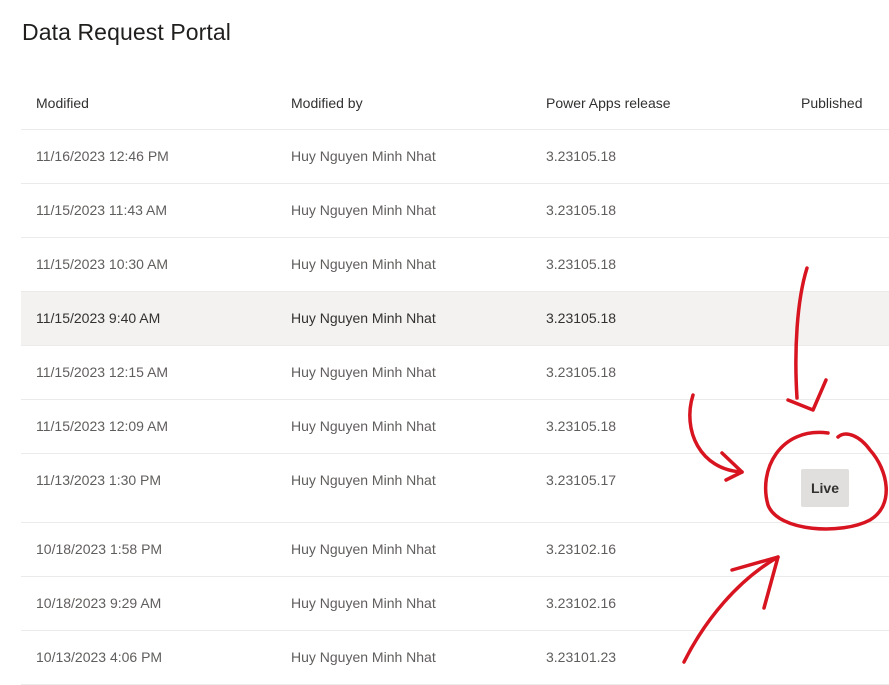 This screenshot has height=685, width=889. What do you see at coordinates (327, 103) in the screenshot?
I see `column-header-modified-by: Modified by` at bounding box center [327, 103].